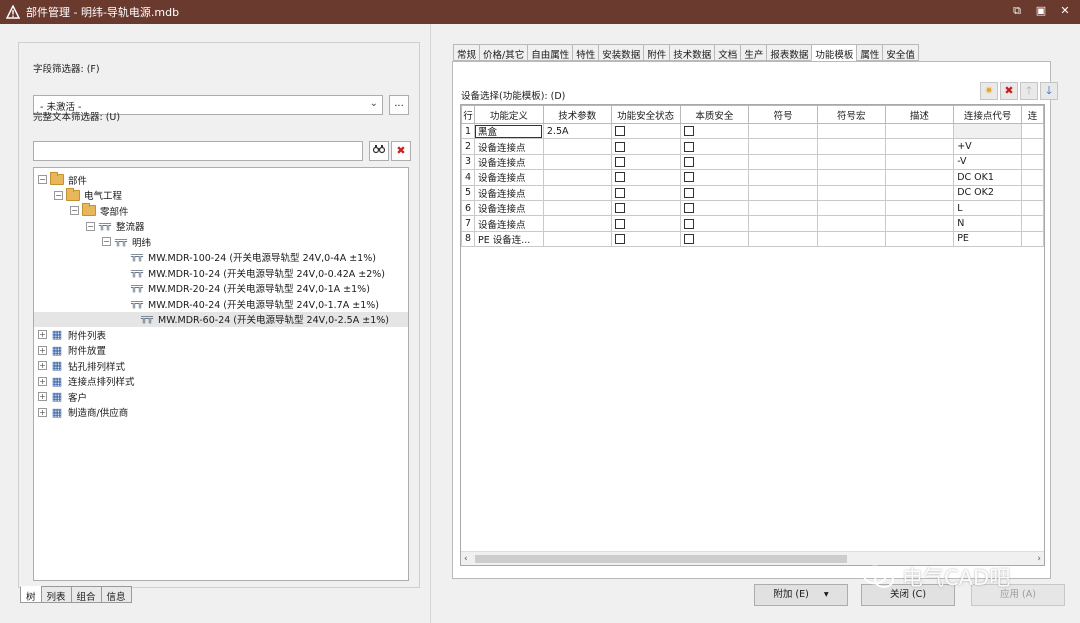 This screenshot has height=623, width=1080. What do you see at coordinates (86, 594) in the screenshot?
I see `bottom-tab: 组合` at bounding box center [86, 594].